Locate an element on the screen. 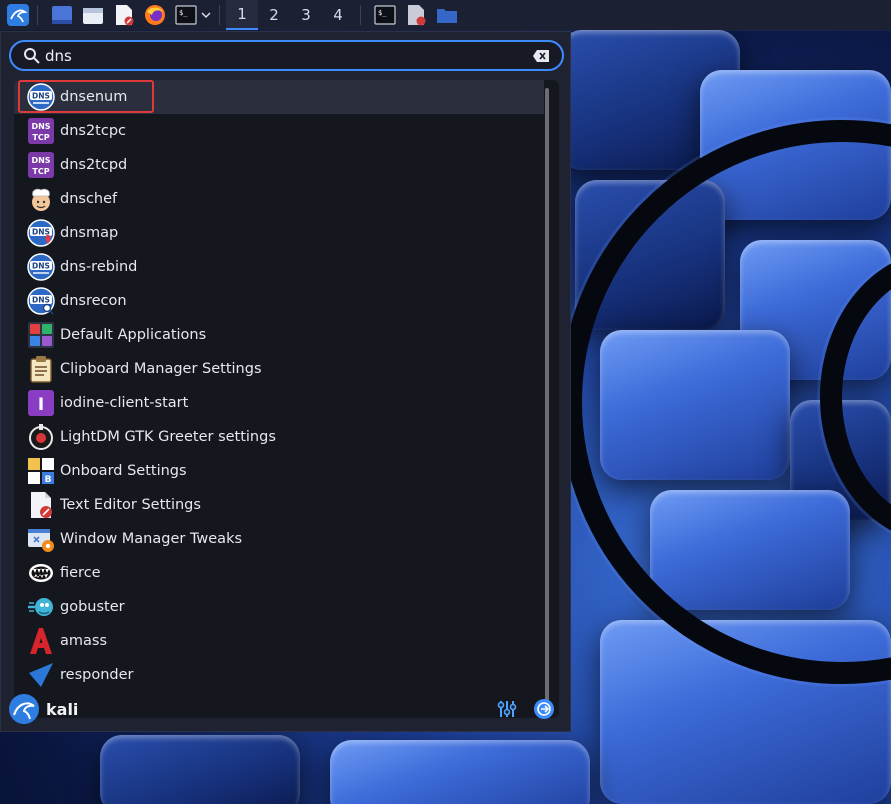  result-label: dns-rebind is located at coordinates (99, 267).